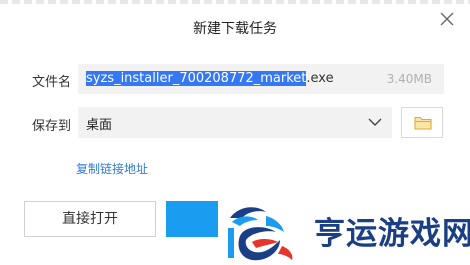  I want to click on chevron-down-icon, so click(375, 122).